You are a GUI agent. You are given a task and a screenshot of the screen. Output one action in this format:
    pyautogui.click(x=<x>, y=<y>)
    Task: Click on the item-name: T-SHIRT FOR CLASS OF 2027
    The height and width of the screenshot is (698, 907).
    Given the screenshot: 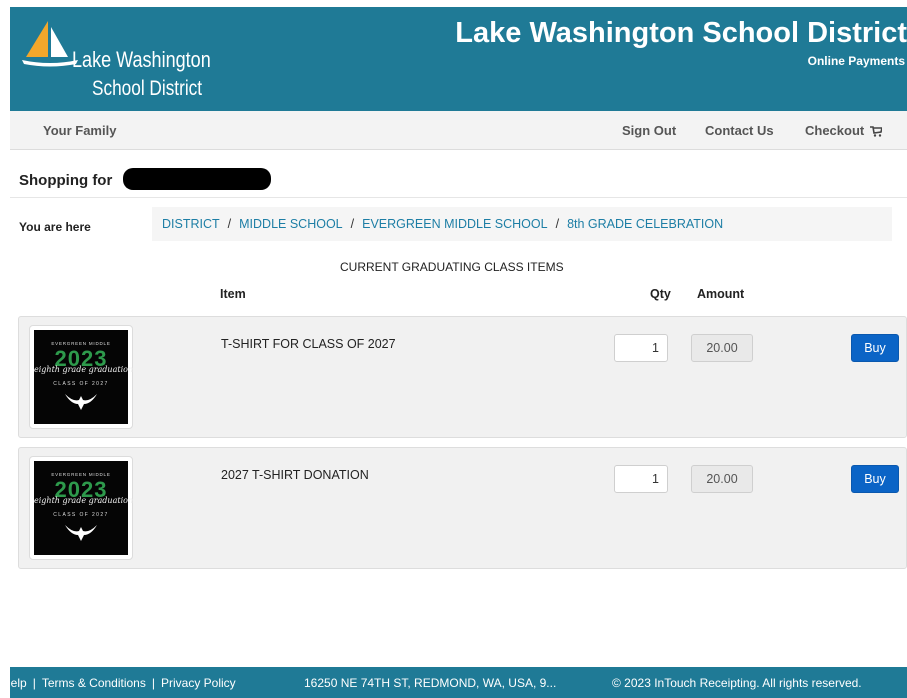 What is the action you would take?
    pyautogui.click(x=308, y=344)
    